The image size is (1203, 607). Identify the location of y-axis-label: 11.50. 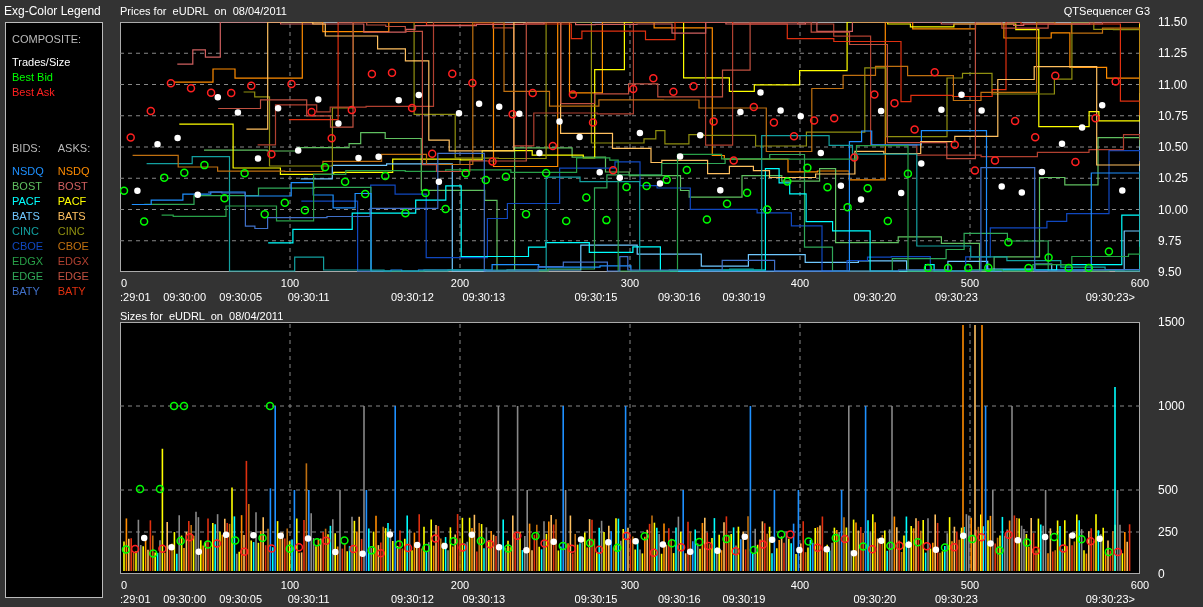
(1173, 22).